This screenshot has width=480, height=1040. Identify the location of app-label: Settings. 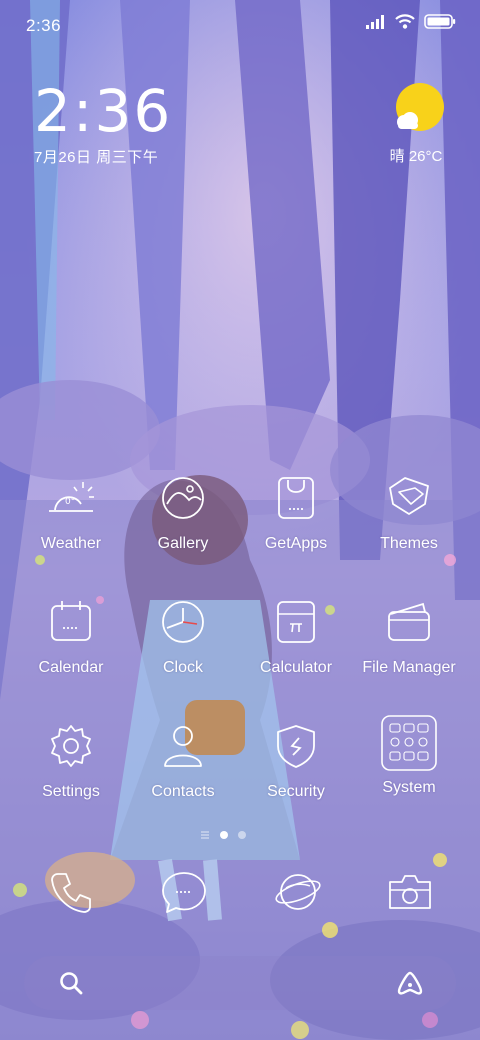
(71, 791).